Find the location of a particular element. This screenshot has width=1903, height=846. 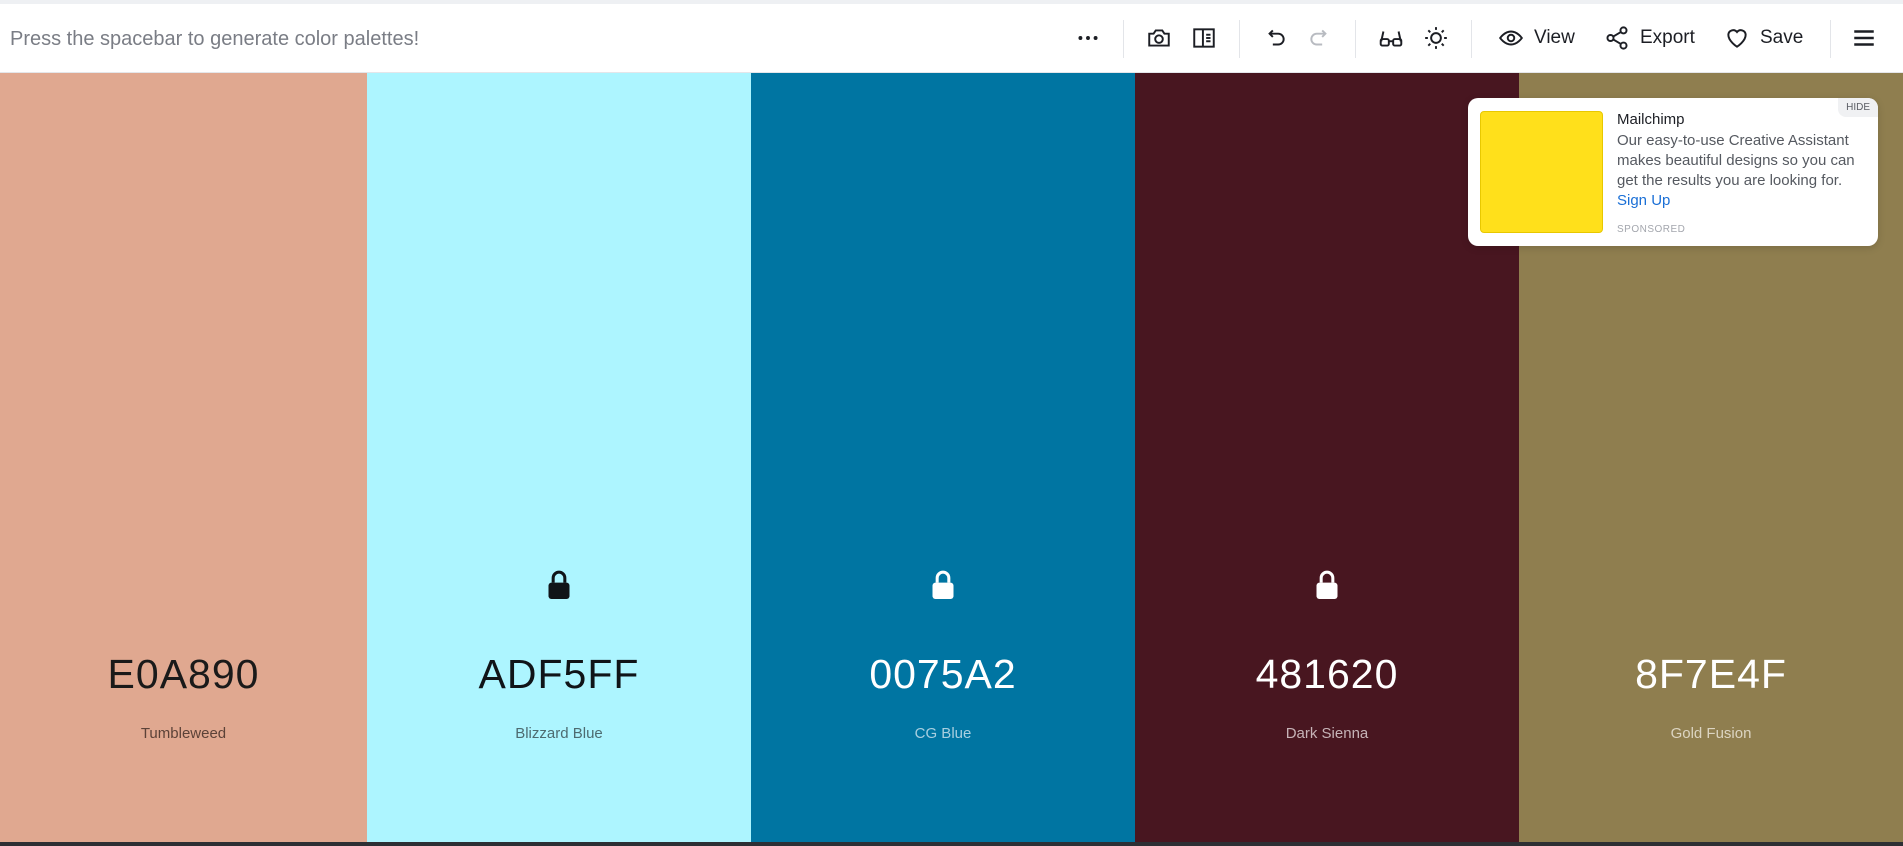

view-button: View is located at coordinates (1536, 38).